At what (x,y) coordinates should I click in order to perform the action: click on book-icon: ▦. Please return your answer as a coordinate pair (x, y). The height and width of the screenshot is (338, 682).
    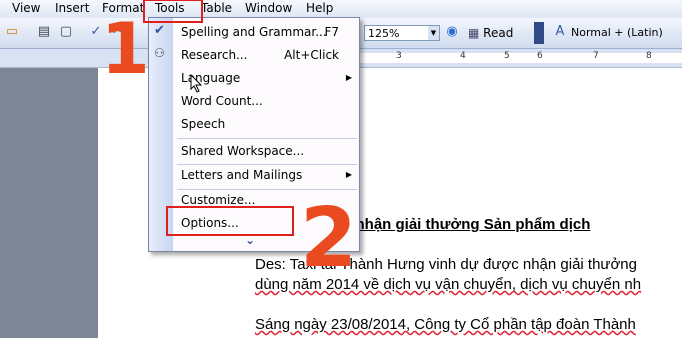
    Looking at the image, I should click on (474, 33).